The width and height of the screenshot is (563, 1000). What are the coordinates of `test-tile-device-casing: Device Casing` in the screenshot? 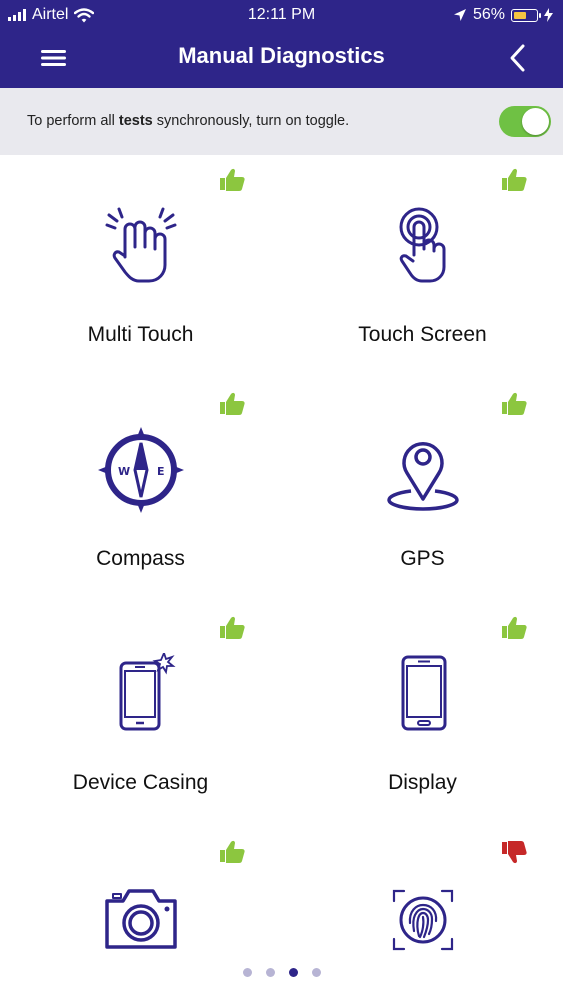 It's located at (140, 715).